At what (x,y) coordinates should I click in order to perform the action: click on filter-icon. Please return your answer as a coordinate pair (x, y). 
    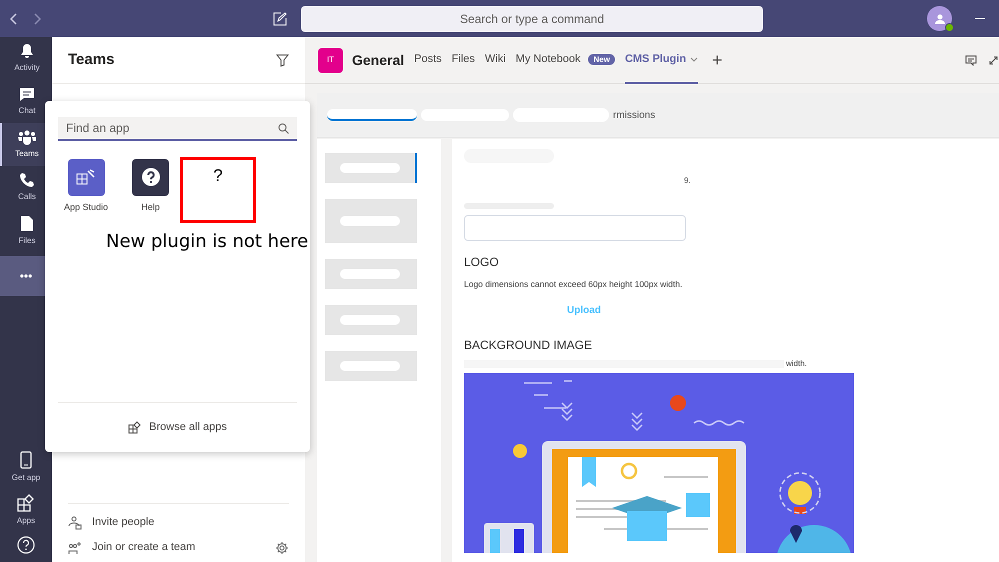
    Looking at the image, I should click on (282, 60).